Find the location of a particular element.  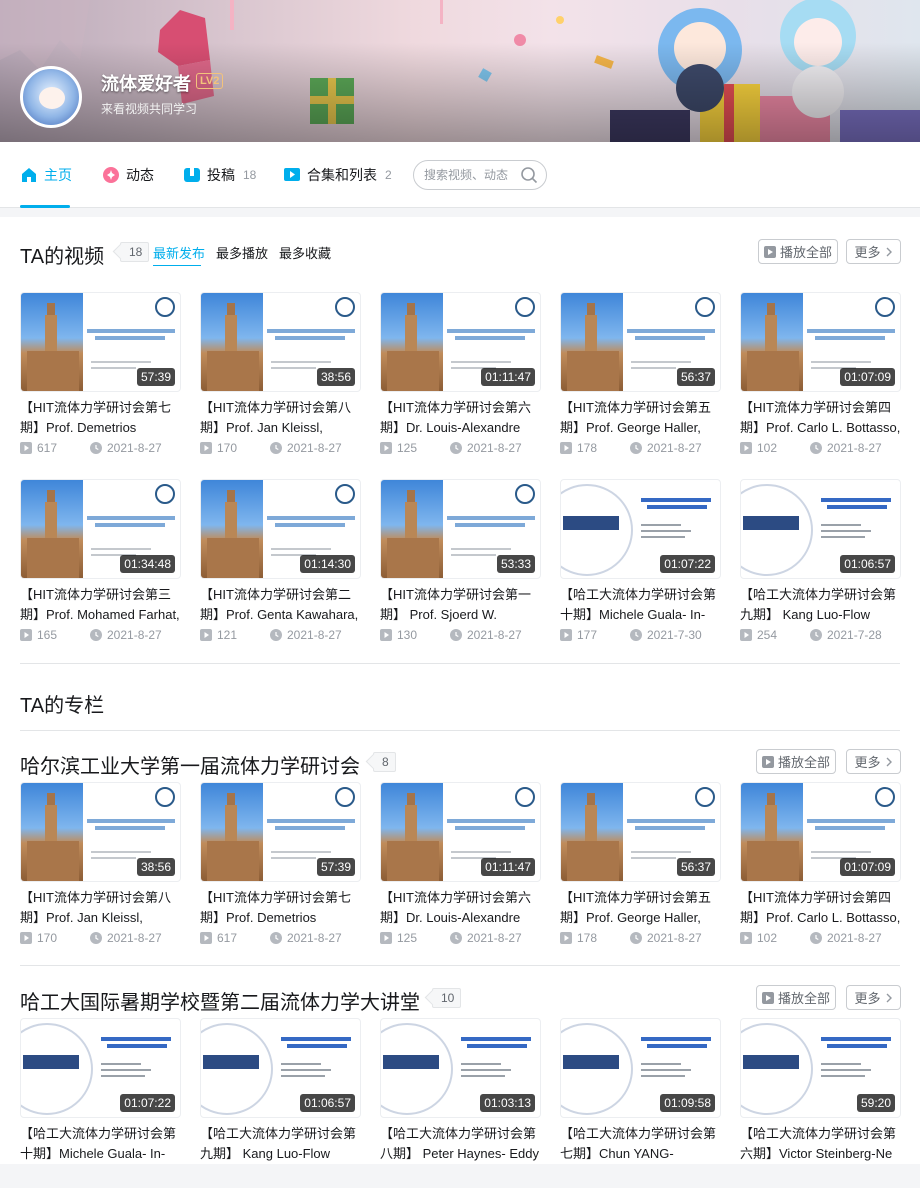

active-tab-indicator is located at coordinates (45, 206).